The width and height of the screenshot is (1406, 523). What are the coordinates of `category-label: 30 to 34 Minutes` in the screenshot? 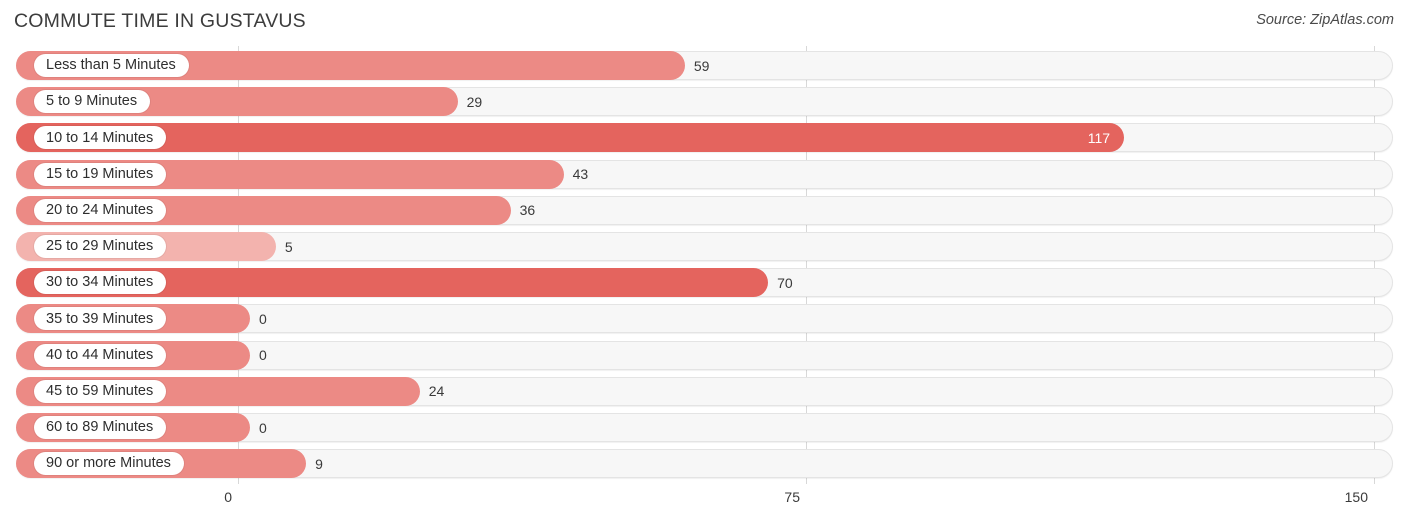 It's located at (100, 282).